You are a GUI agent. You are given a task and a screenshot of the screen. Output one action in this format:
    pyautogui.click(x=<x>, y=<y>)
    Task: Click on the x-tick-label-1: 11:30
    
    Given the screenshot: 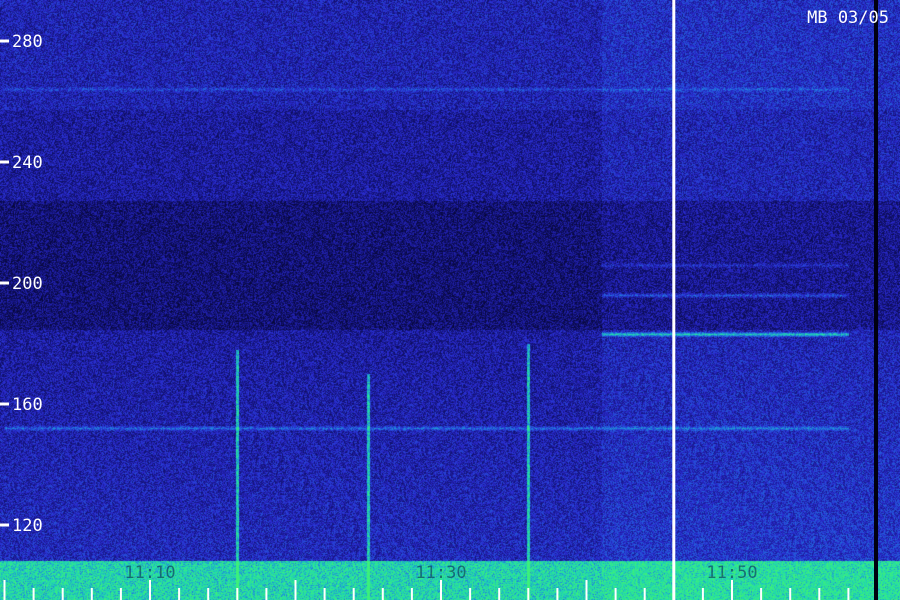 What is the action you would take?
    pyautogui.click(x=440, y=573)
    